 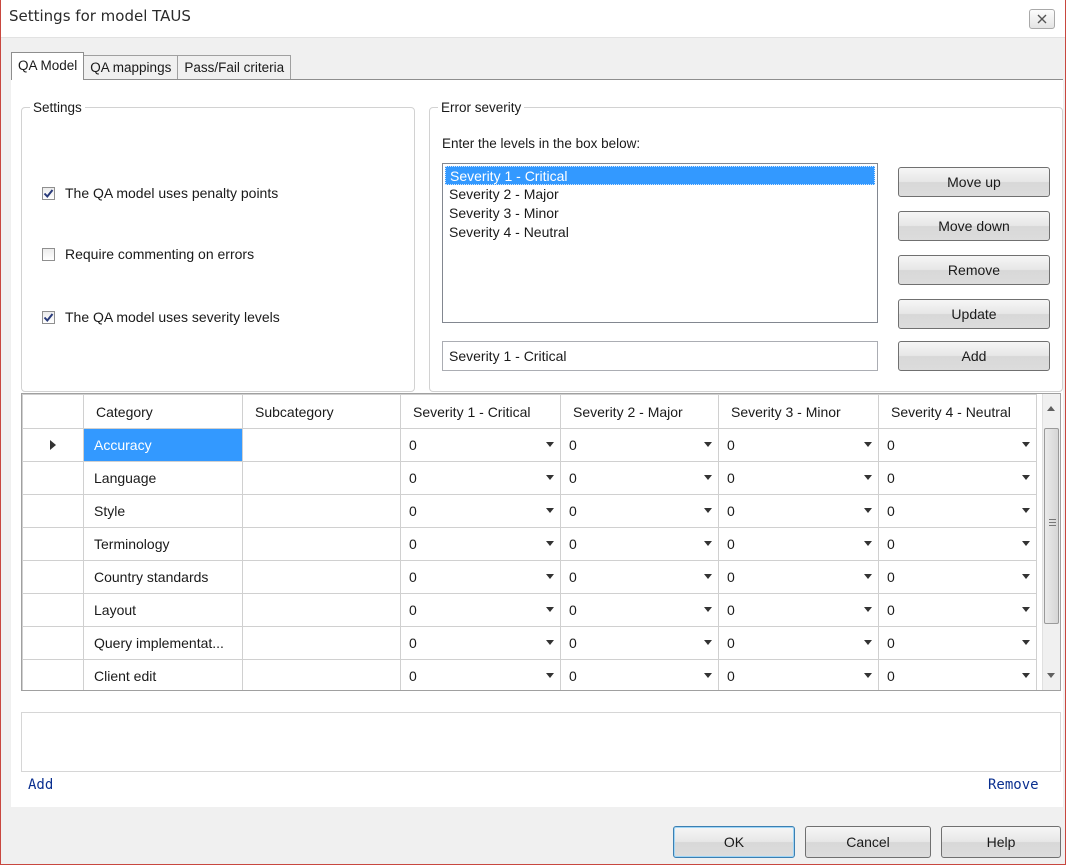 I want to click on severity-level-item: Severity 1 - Critical, so click(x=660, y=175).